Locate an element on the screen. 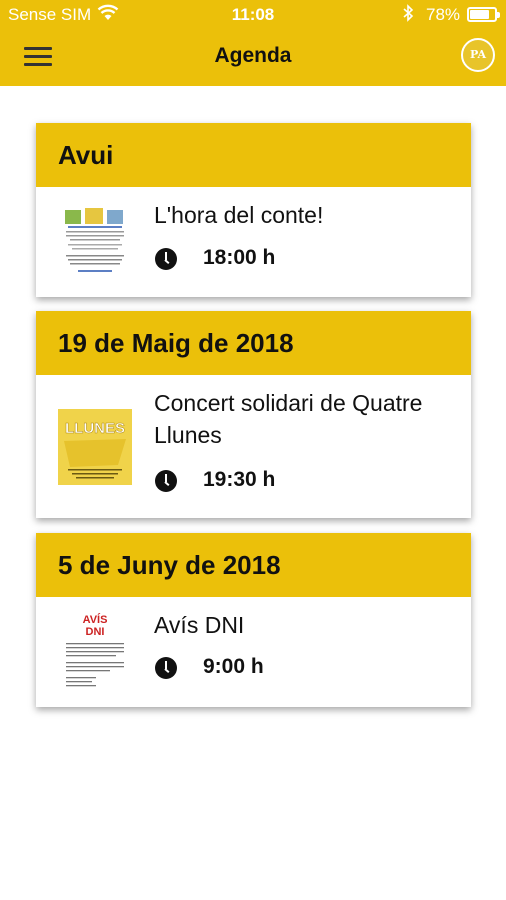  event-title: L'hora del conte! is located at coordinates (239, 215).